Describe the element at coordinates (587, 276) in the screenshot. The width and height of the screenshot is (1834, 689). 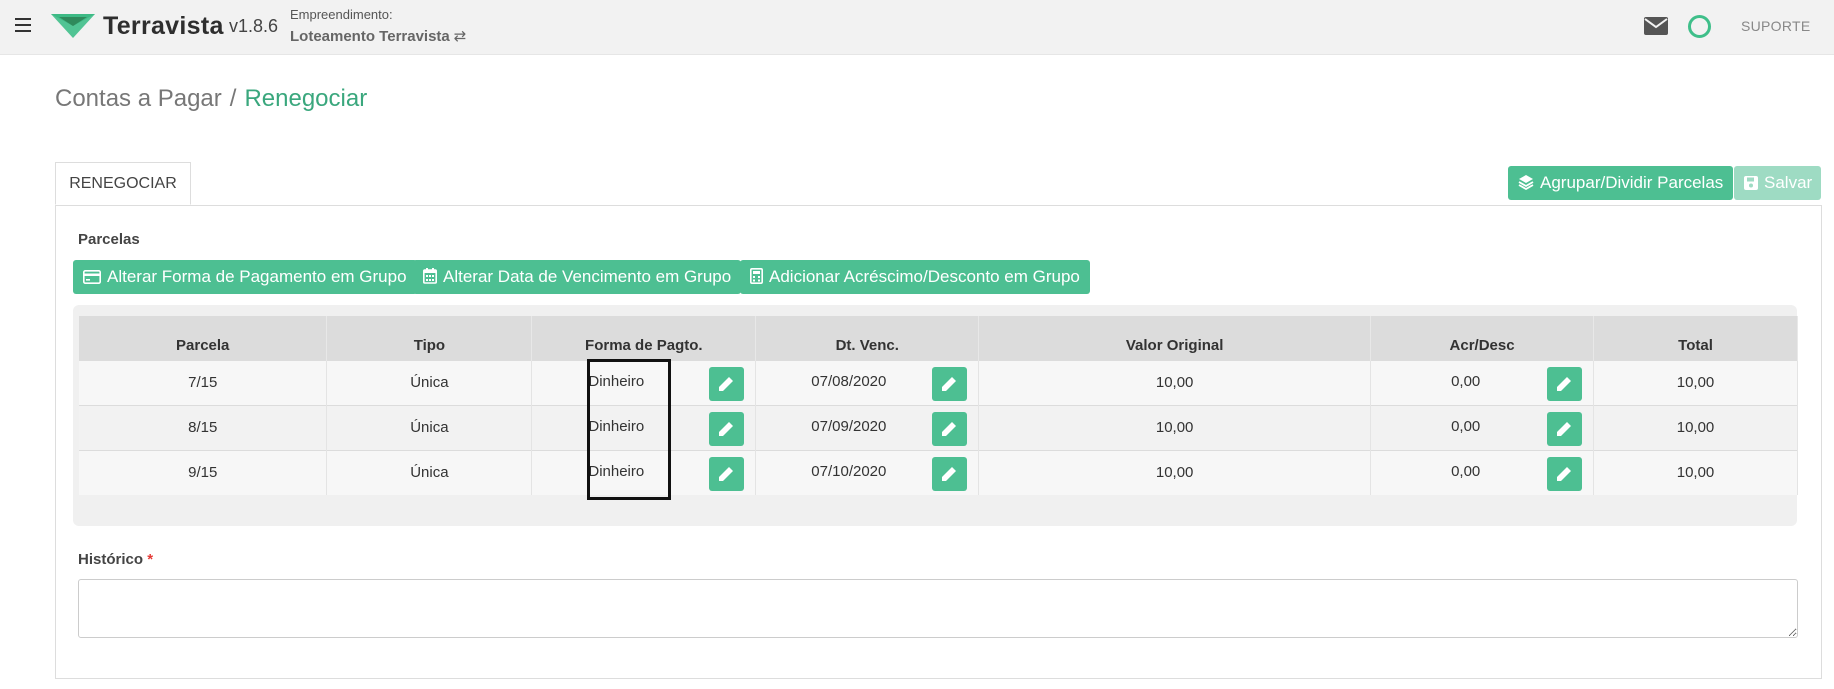
I see `group-due-date-label: Alterar Data de Vencimento em Grupo` at that location.